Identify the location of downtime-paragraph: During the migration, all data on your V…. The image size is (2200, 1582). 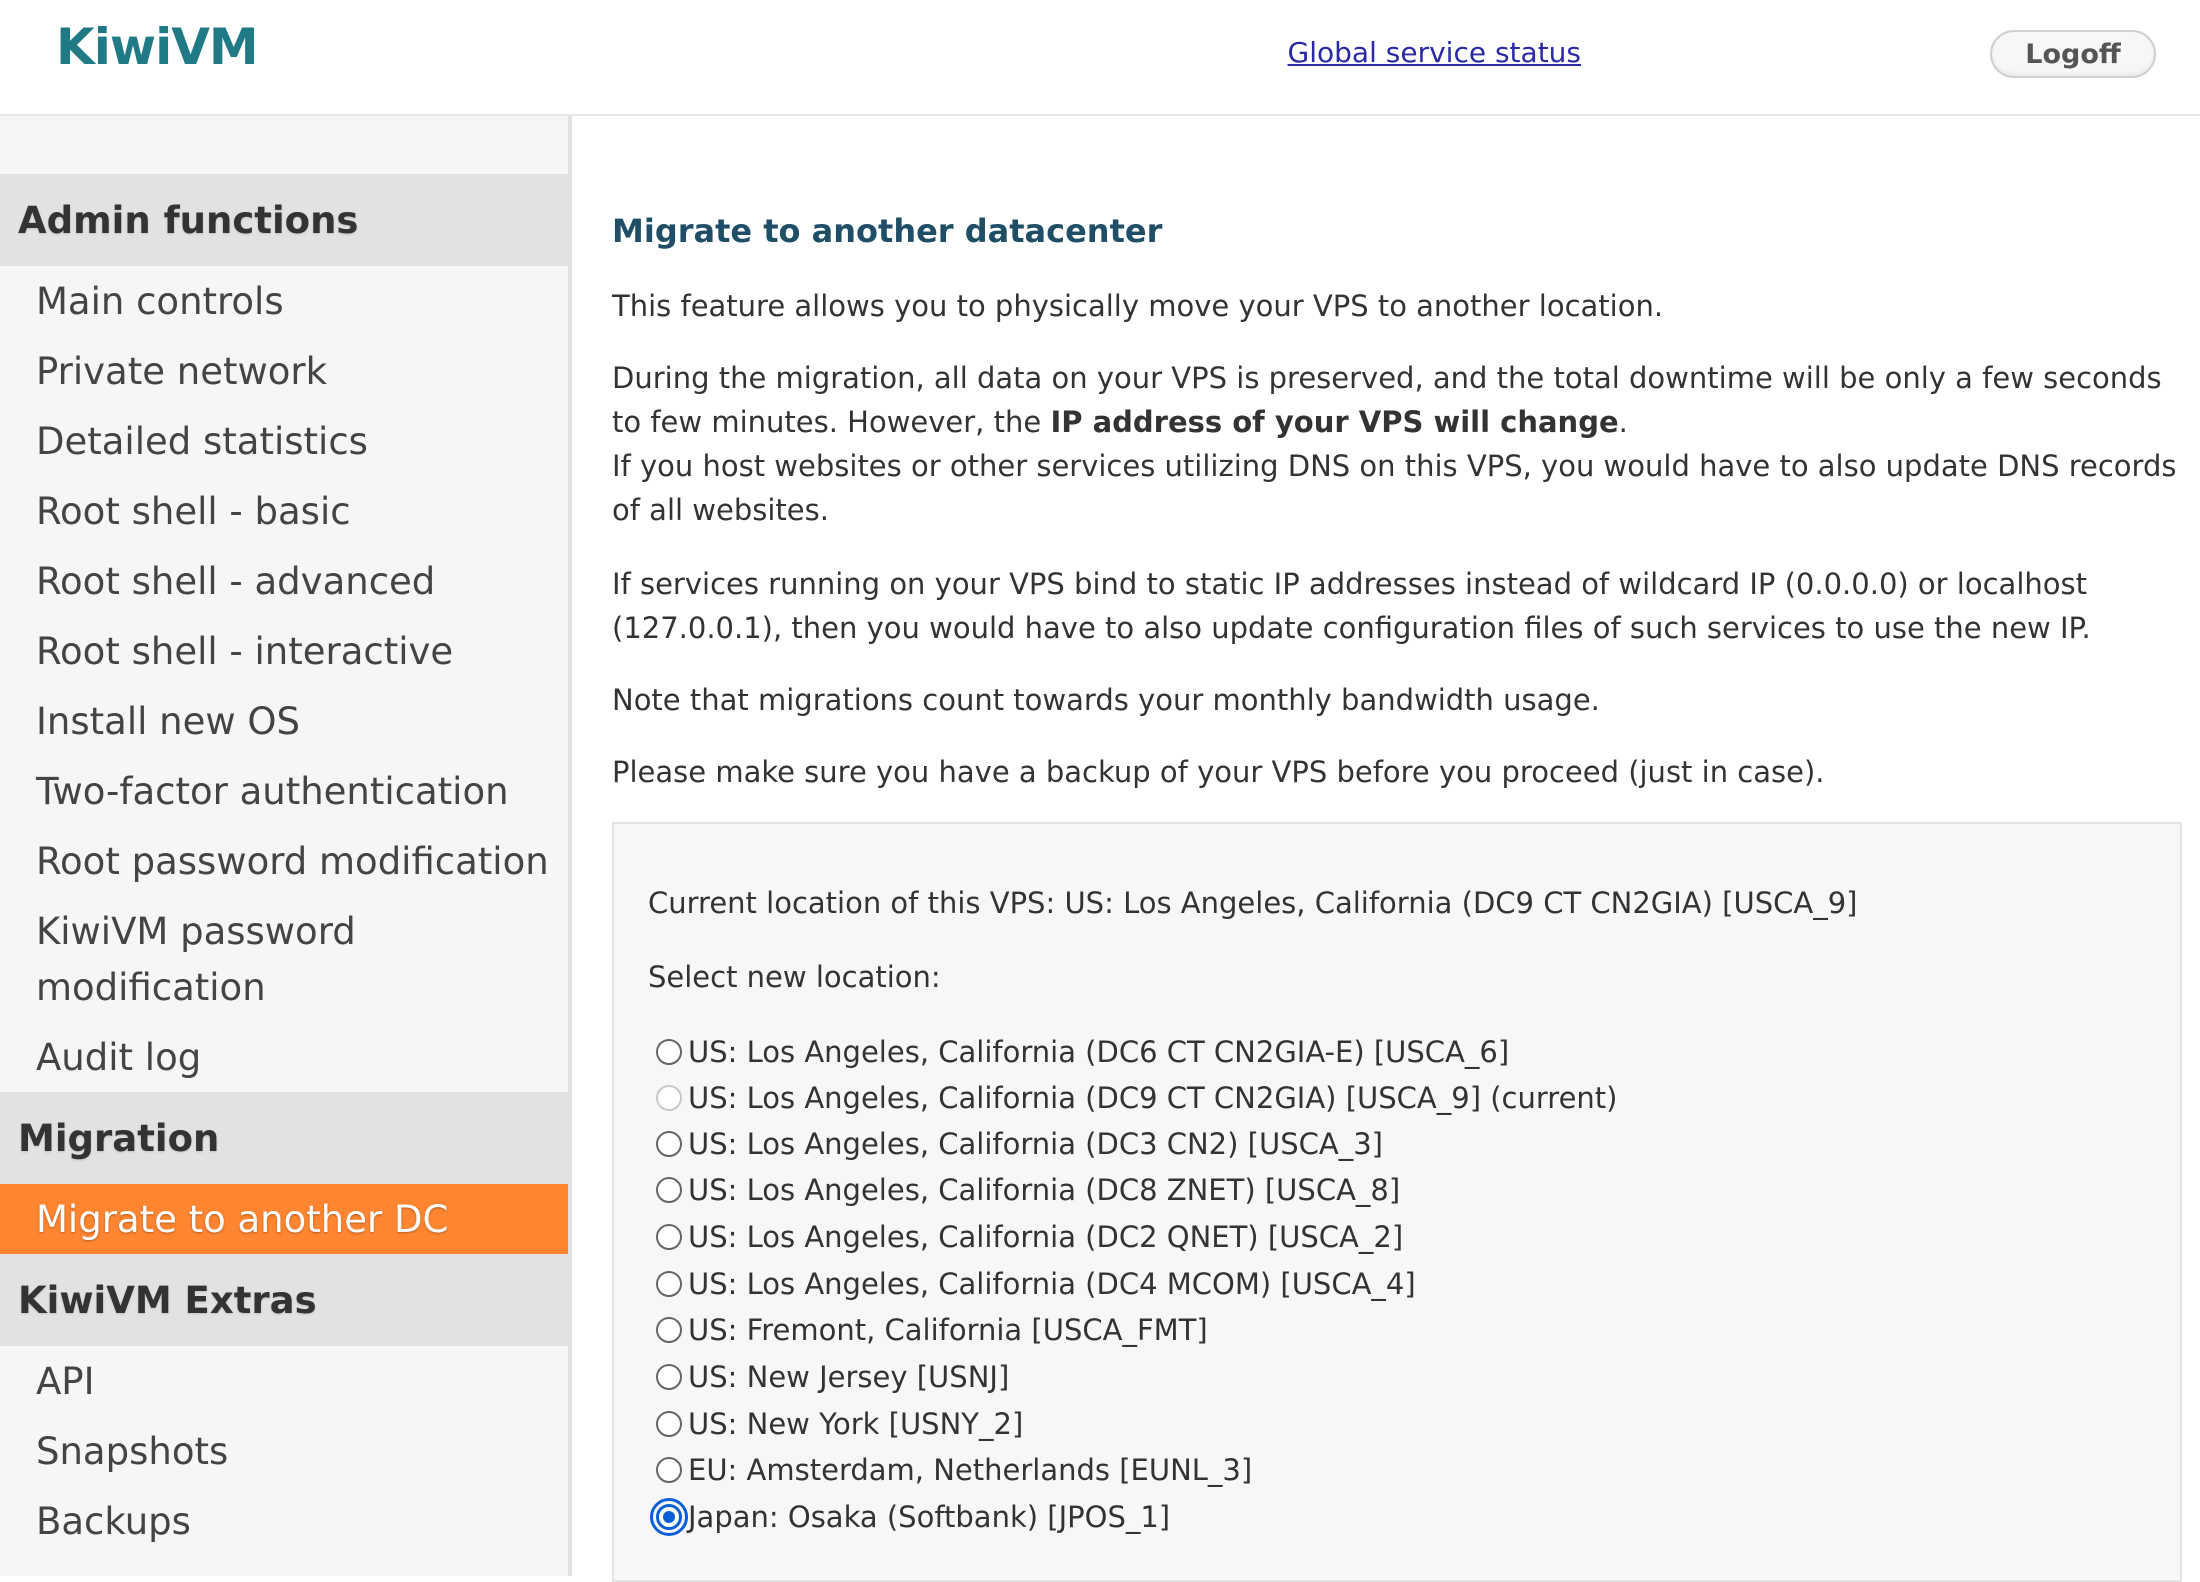
(1394, 444).